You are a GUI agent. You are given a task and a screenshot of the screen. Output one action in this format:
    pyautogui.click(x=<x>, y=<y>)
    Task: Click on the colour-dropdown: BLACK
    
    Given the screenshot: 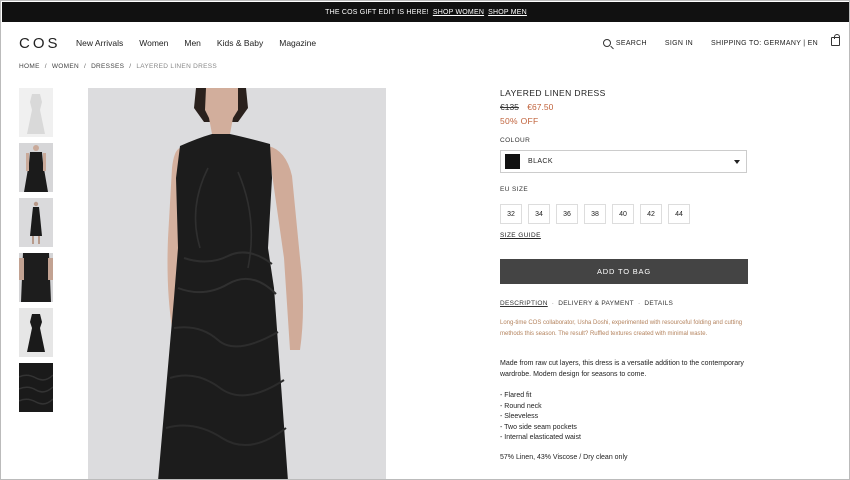 What is the action you would take?
    pyautogui.click(x=623, y=161)
    